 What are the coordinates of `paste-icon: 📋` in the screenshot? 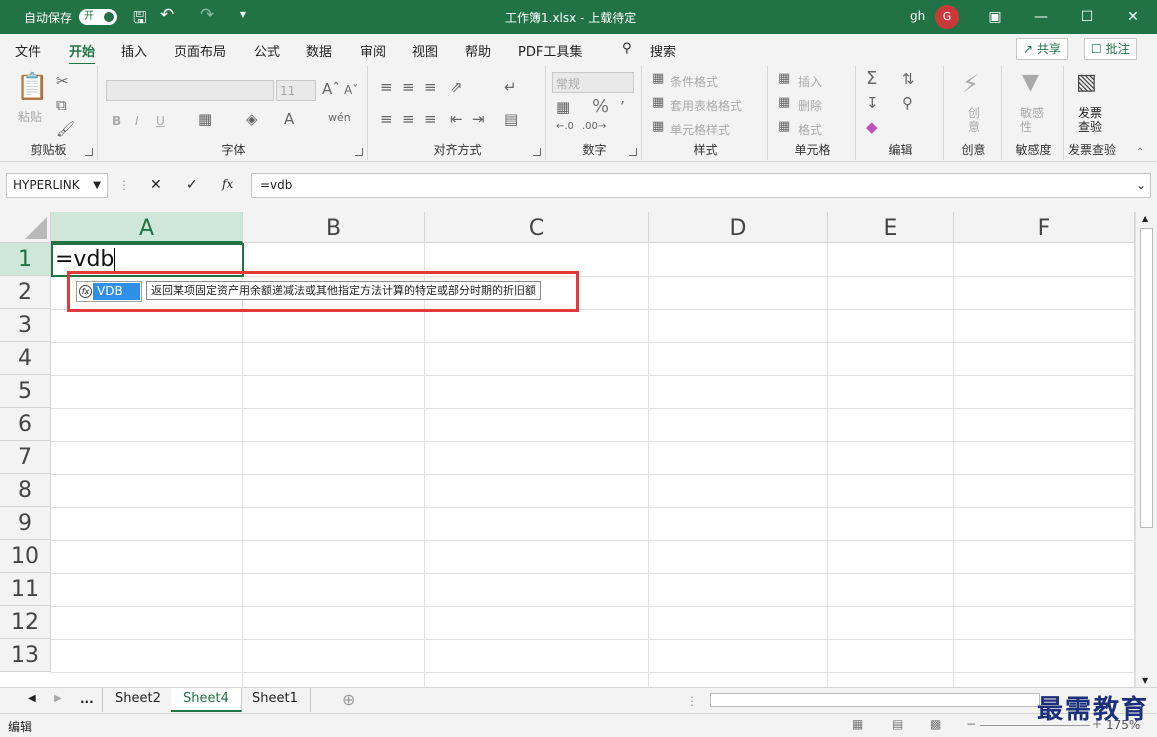 It's located at (32, 87).